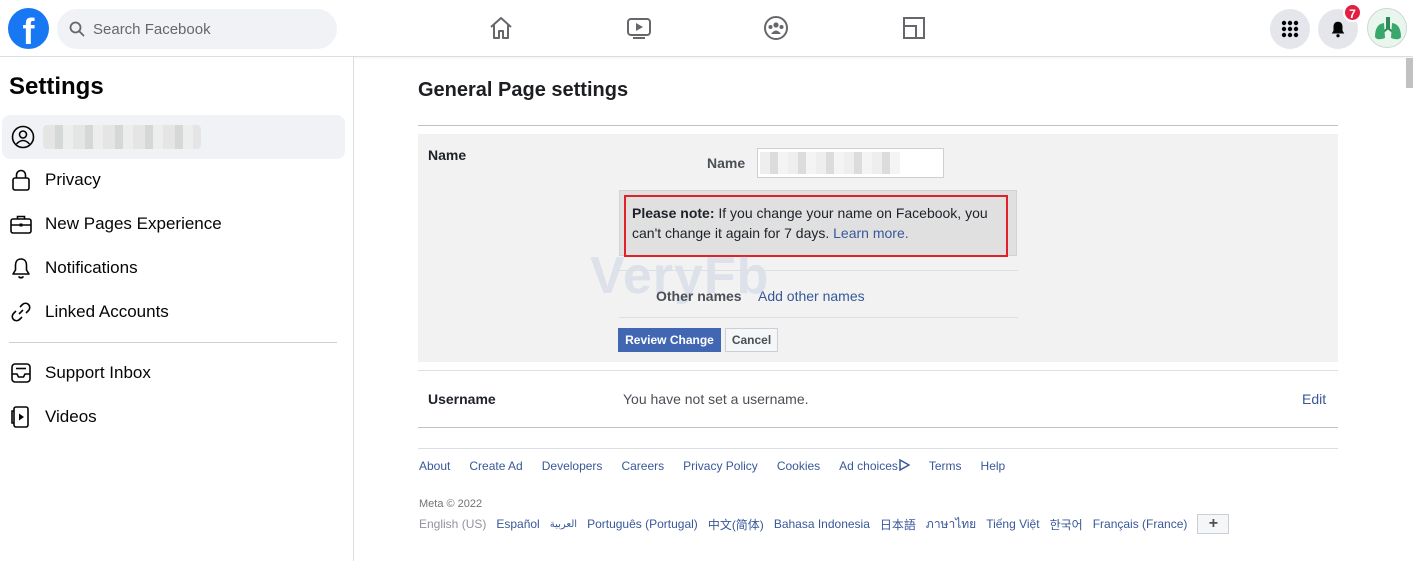 The image size is (1413, 561). I want to click on language-option: 中文(简体), so click(736, 524).